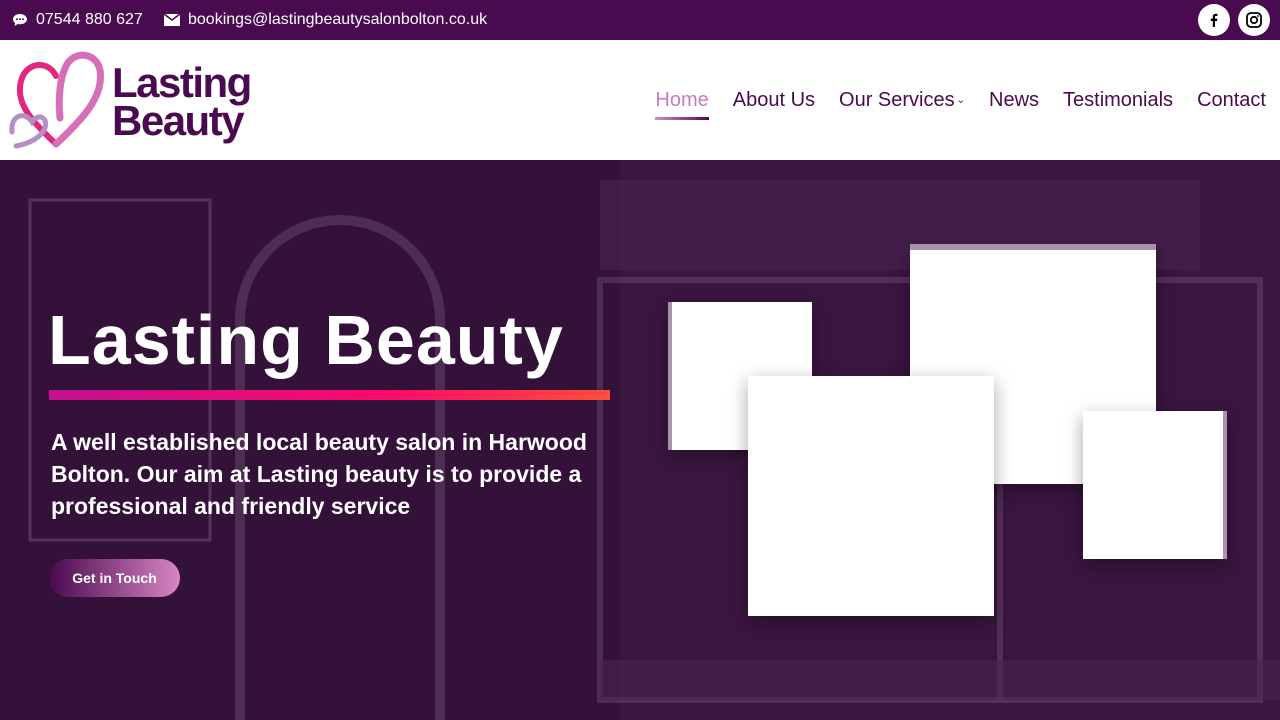 Image resolution: width=1280 pixels, height=720 pixels. Describe the element at coordinates (329, 395) in the screenshot. I see `hero-gradient-divider` at that location.